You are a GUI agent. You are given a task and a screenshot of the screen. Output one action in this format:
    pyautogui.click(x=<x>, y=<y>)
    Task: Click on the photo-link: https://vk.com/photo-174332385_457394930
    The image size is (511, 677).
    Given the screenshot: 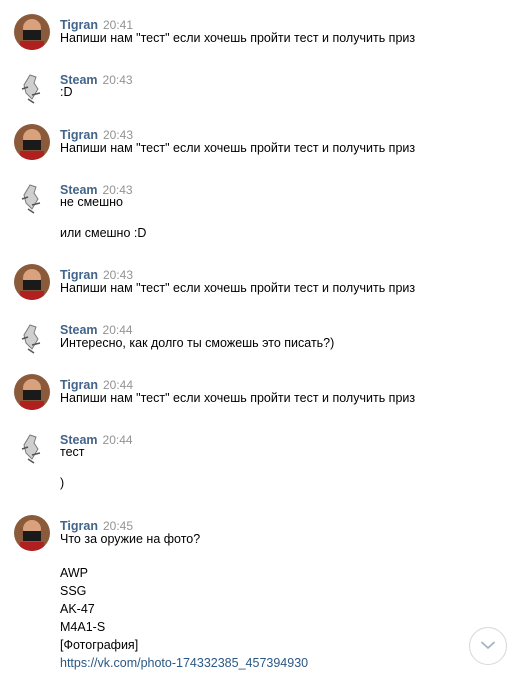 What is the action you would take?
    pyautogui.click(x=184, y=663)
    